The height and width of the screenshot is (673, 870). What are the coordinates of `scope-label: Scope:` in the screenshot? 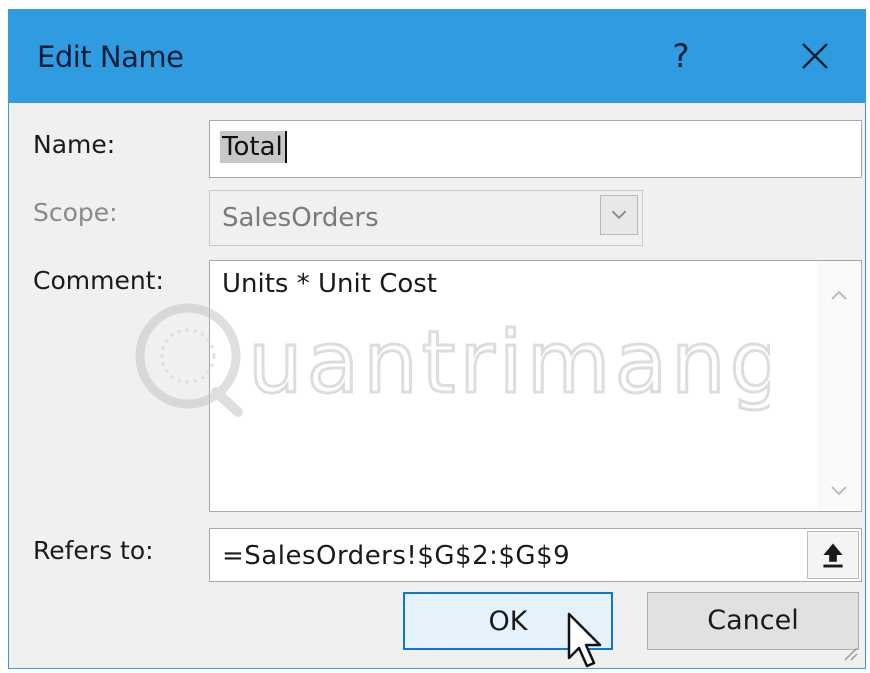 It's located at (75, 212).